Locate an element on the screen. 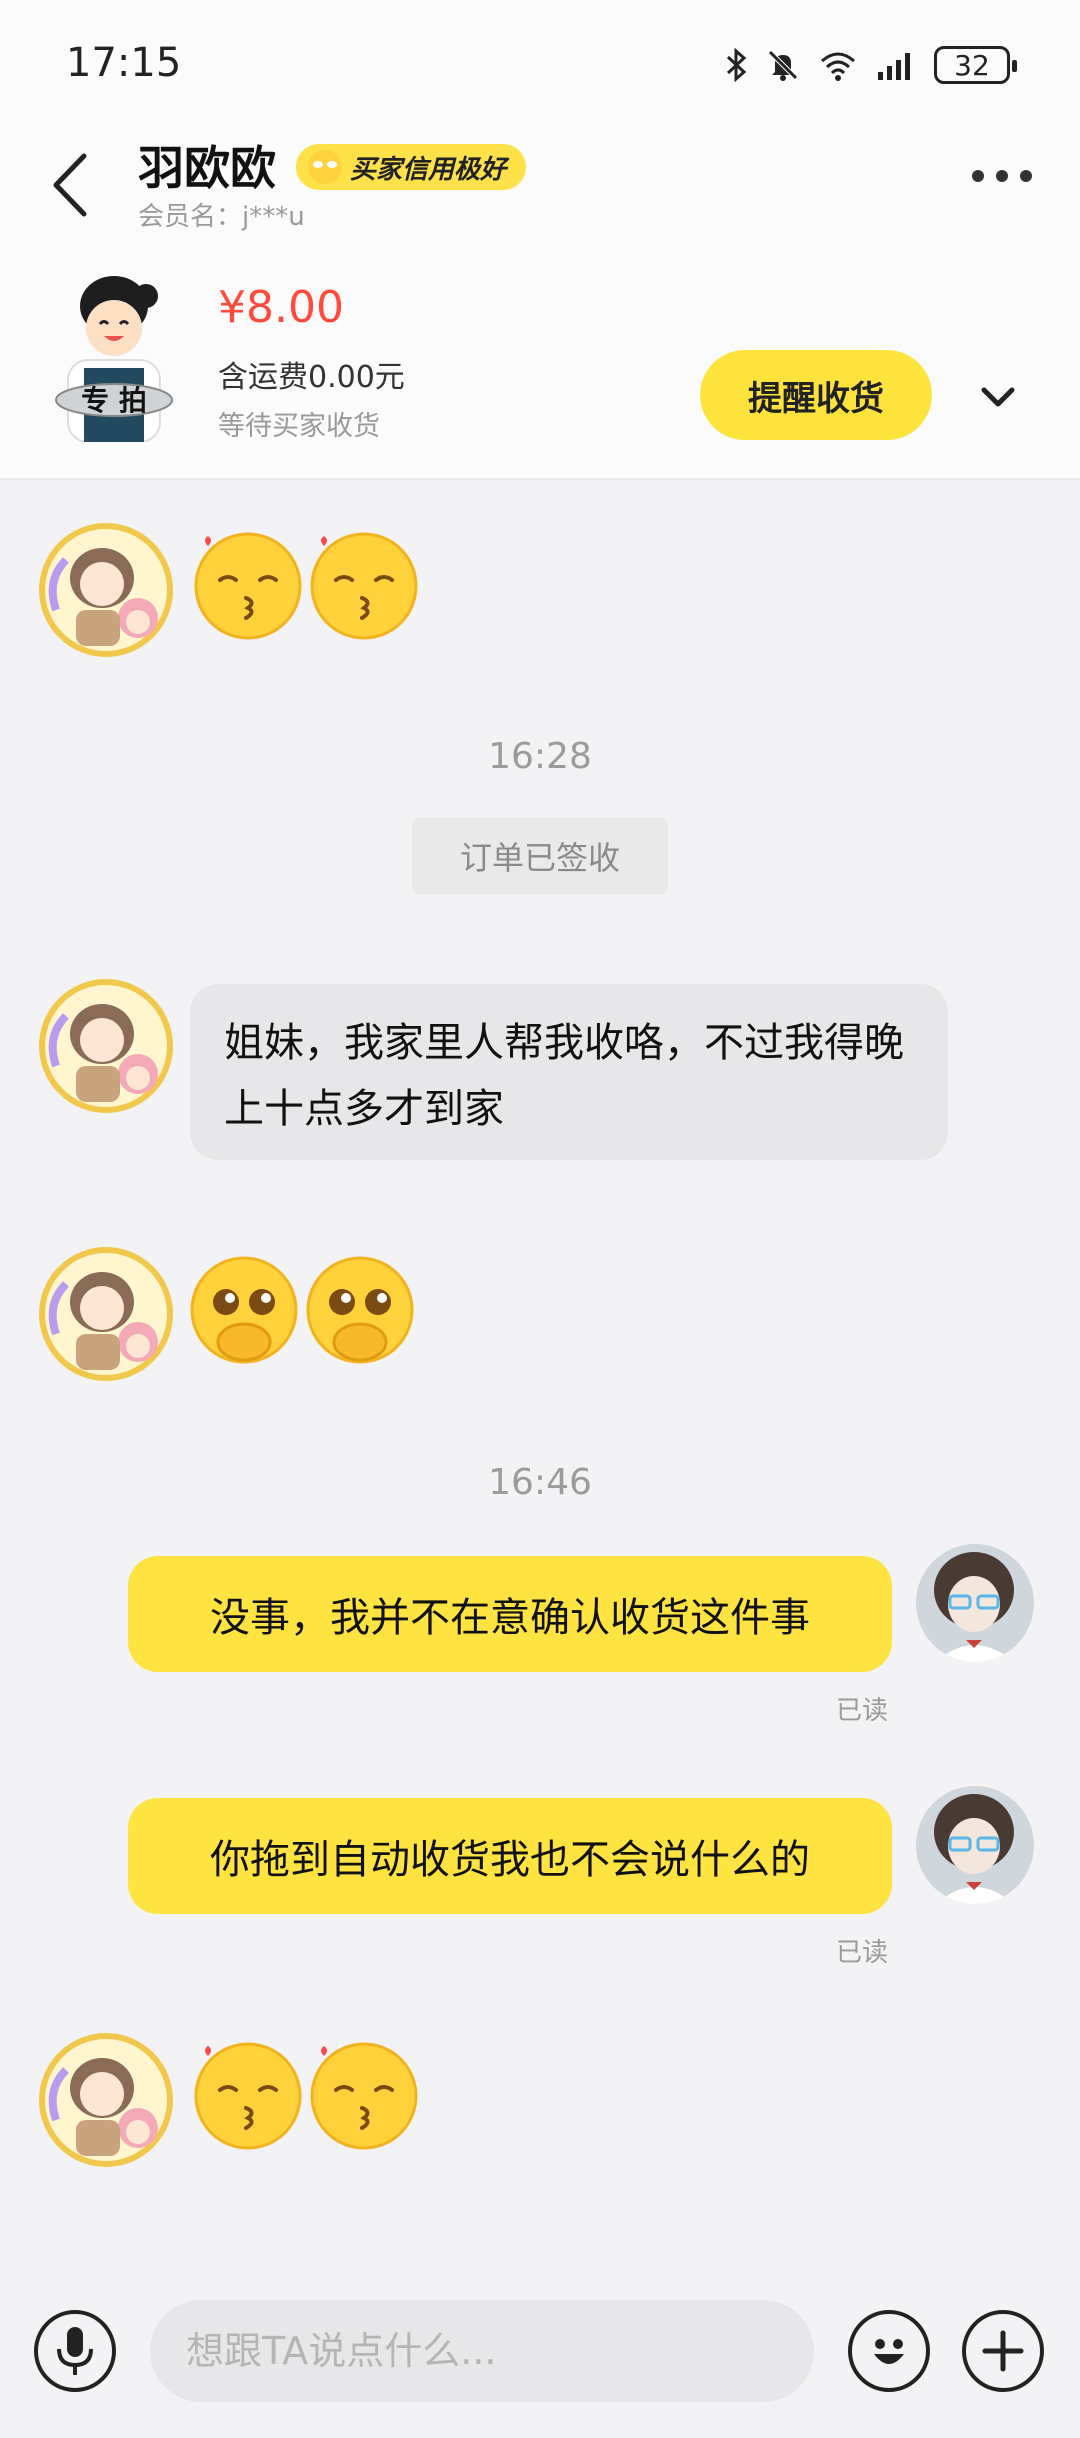  signal-icon is located at coordinates (894, 66).